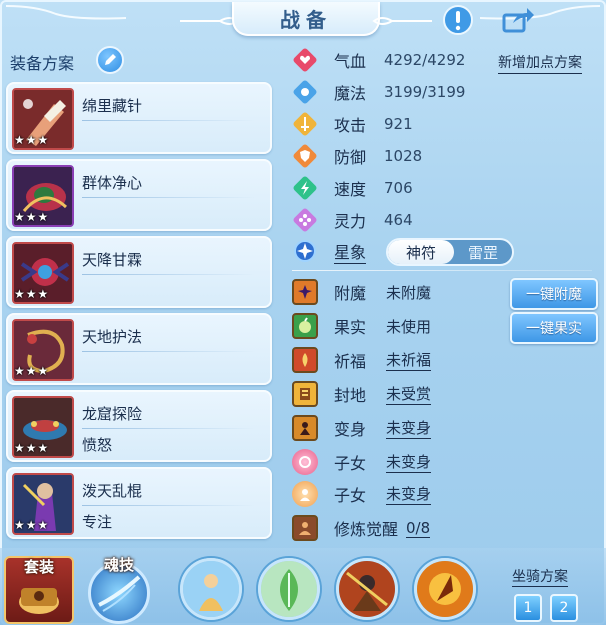 This screenshot has height=625, width=606. Describe the element at coordinates (139, 118) in the screenshot. I see `equip-card: ★★★ 绵里藏针` at that location.